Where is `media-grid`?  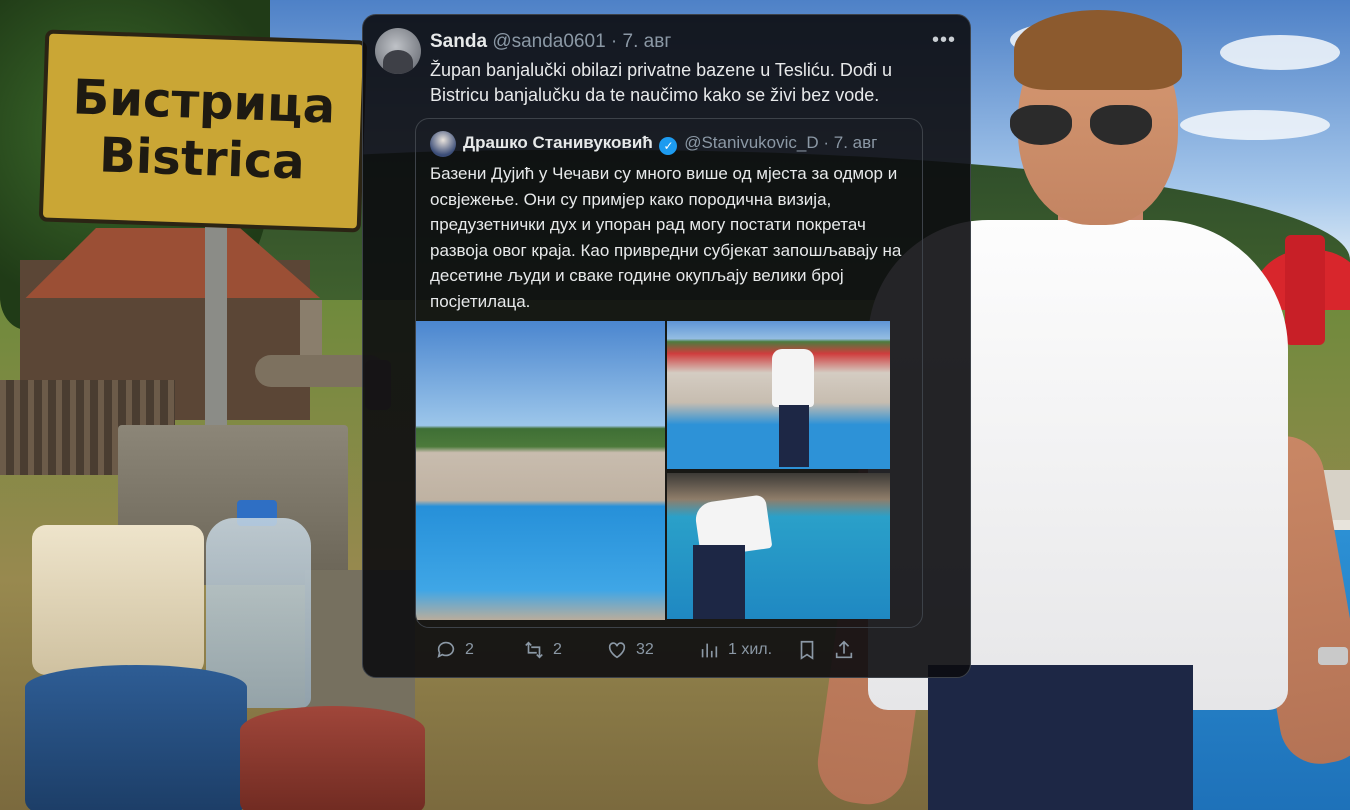 media-grid is located at coordinates (669, 474).